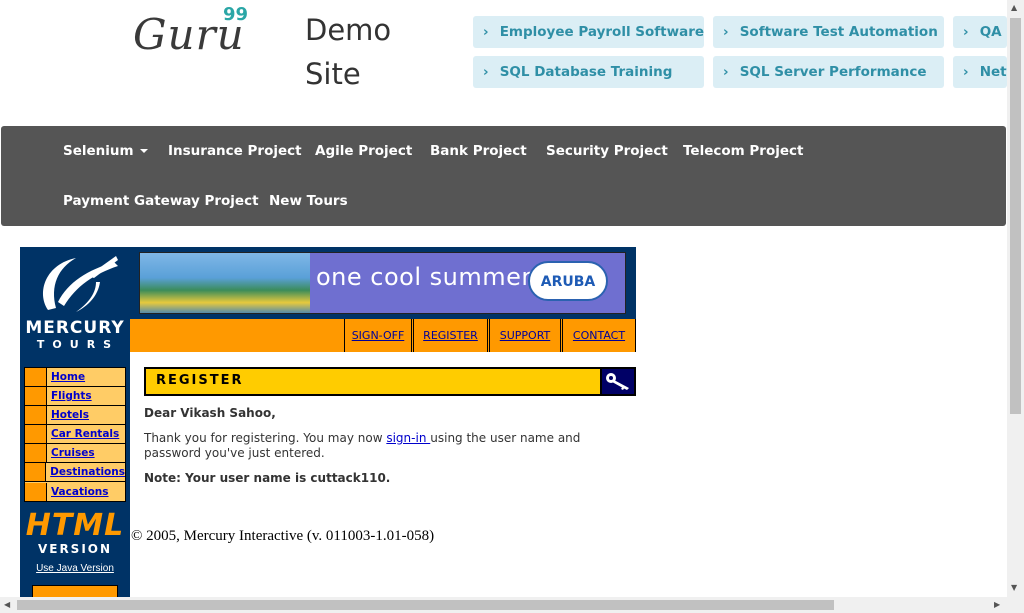  I want to click on banner-photo, so click(225, 283).